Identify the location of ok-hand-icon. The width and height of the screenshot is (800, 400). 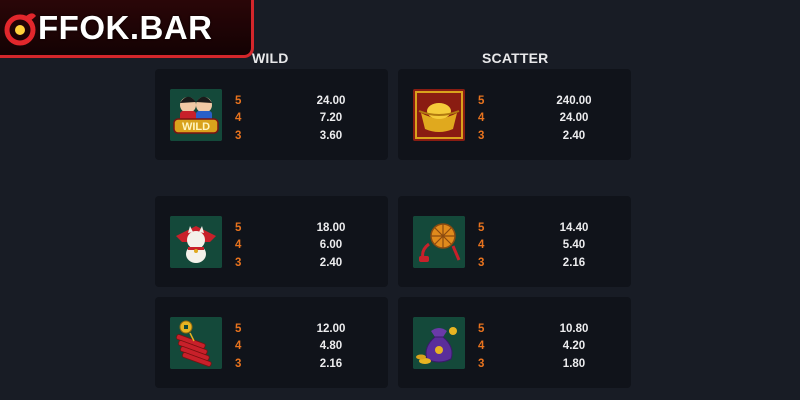
(22, 28).